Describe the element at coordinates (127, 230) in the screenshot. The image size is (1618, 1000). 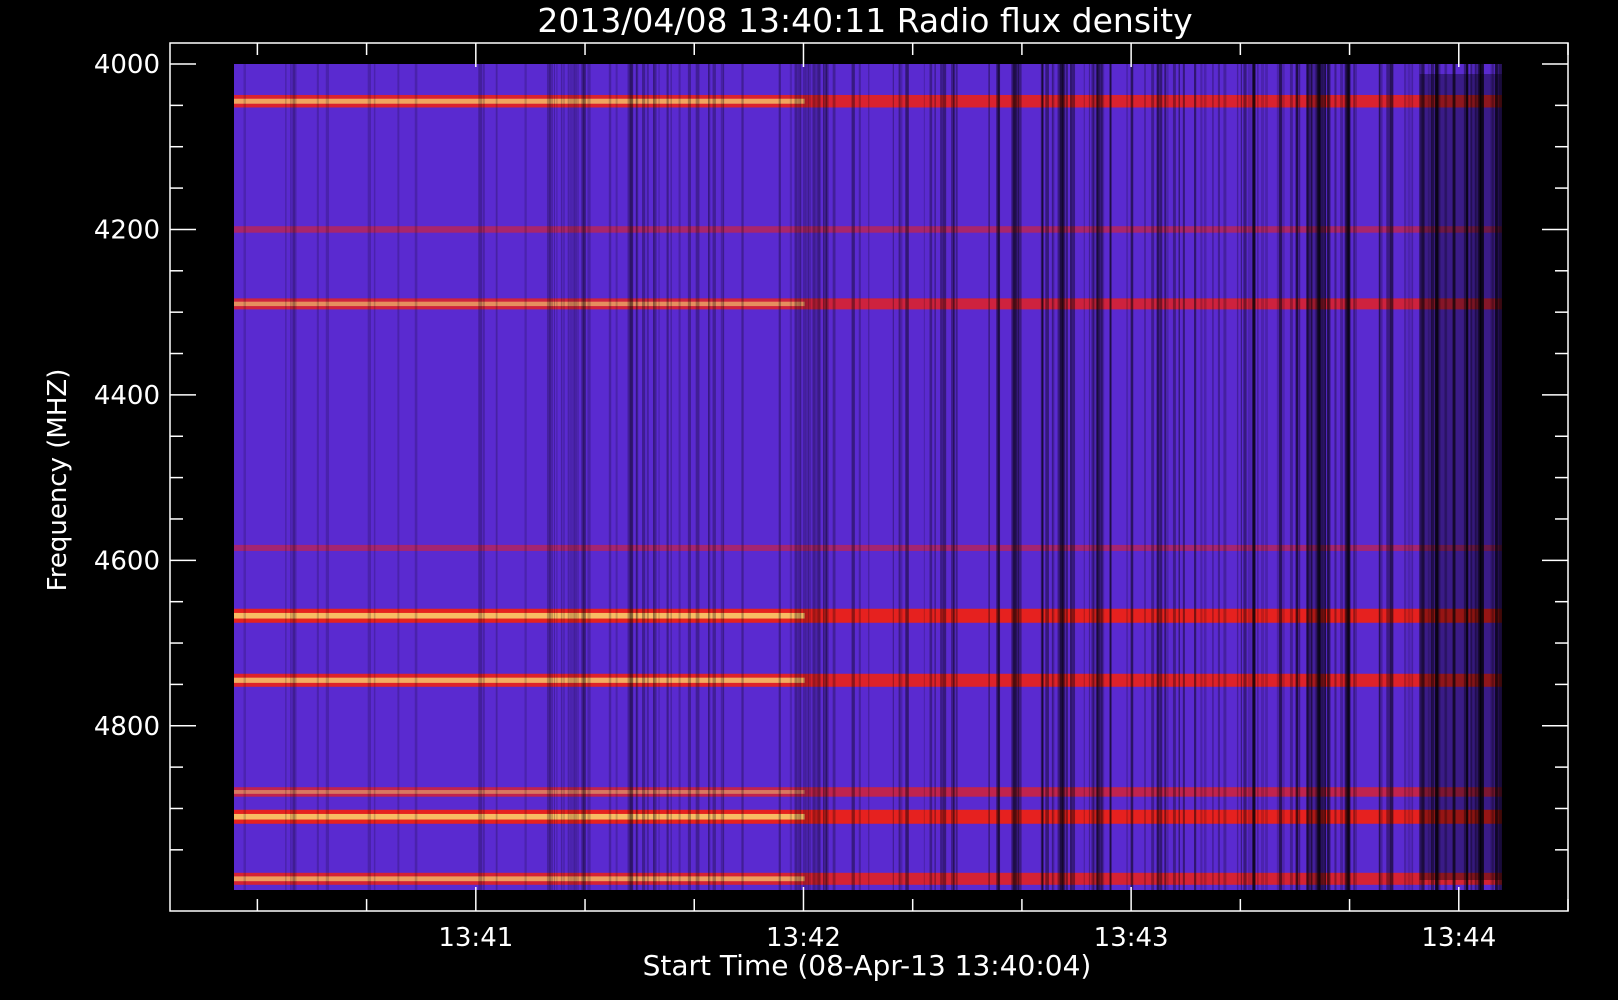
I see `y-tick-label: 4200` at that location.